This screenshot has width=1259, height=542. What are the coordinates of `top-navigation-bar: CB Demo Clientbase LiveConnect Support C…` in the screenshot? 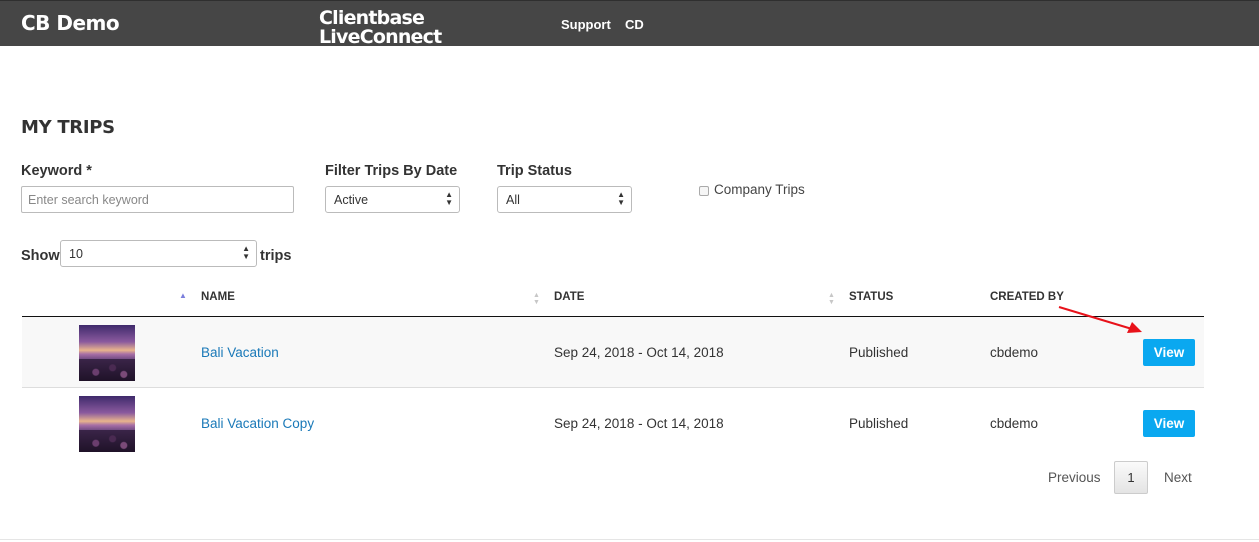 It's located at (629, 23).